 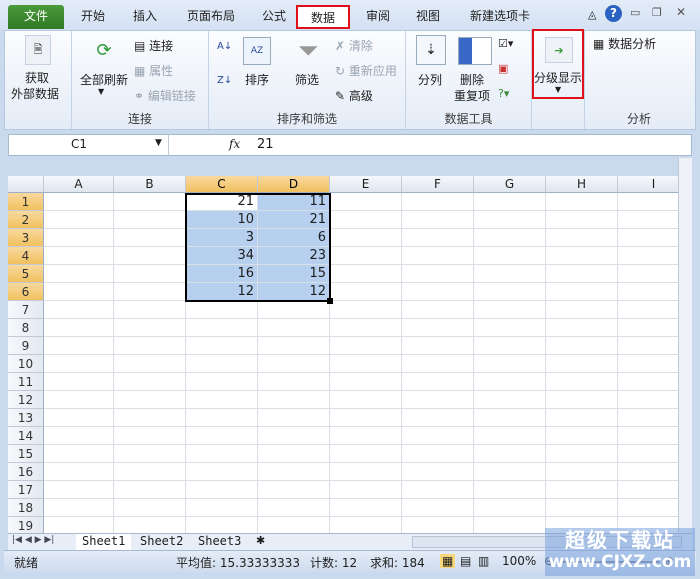 I want to click on cell-G14, so click(x=510, y=436).